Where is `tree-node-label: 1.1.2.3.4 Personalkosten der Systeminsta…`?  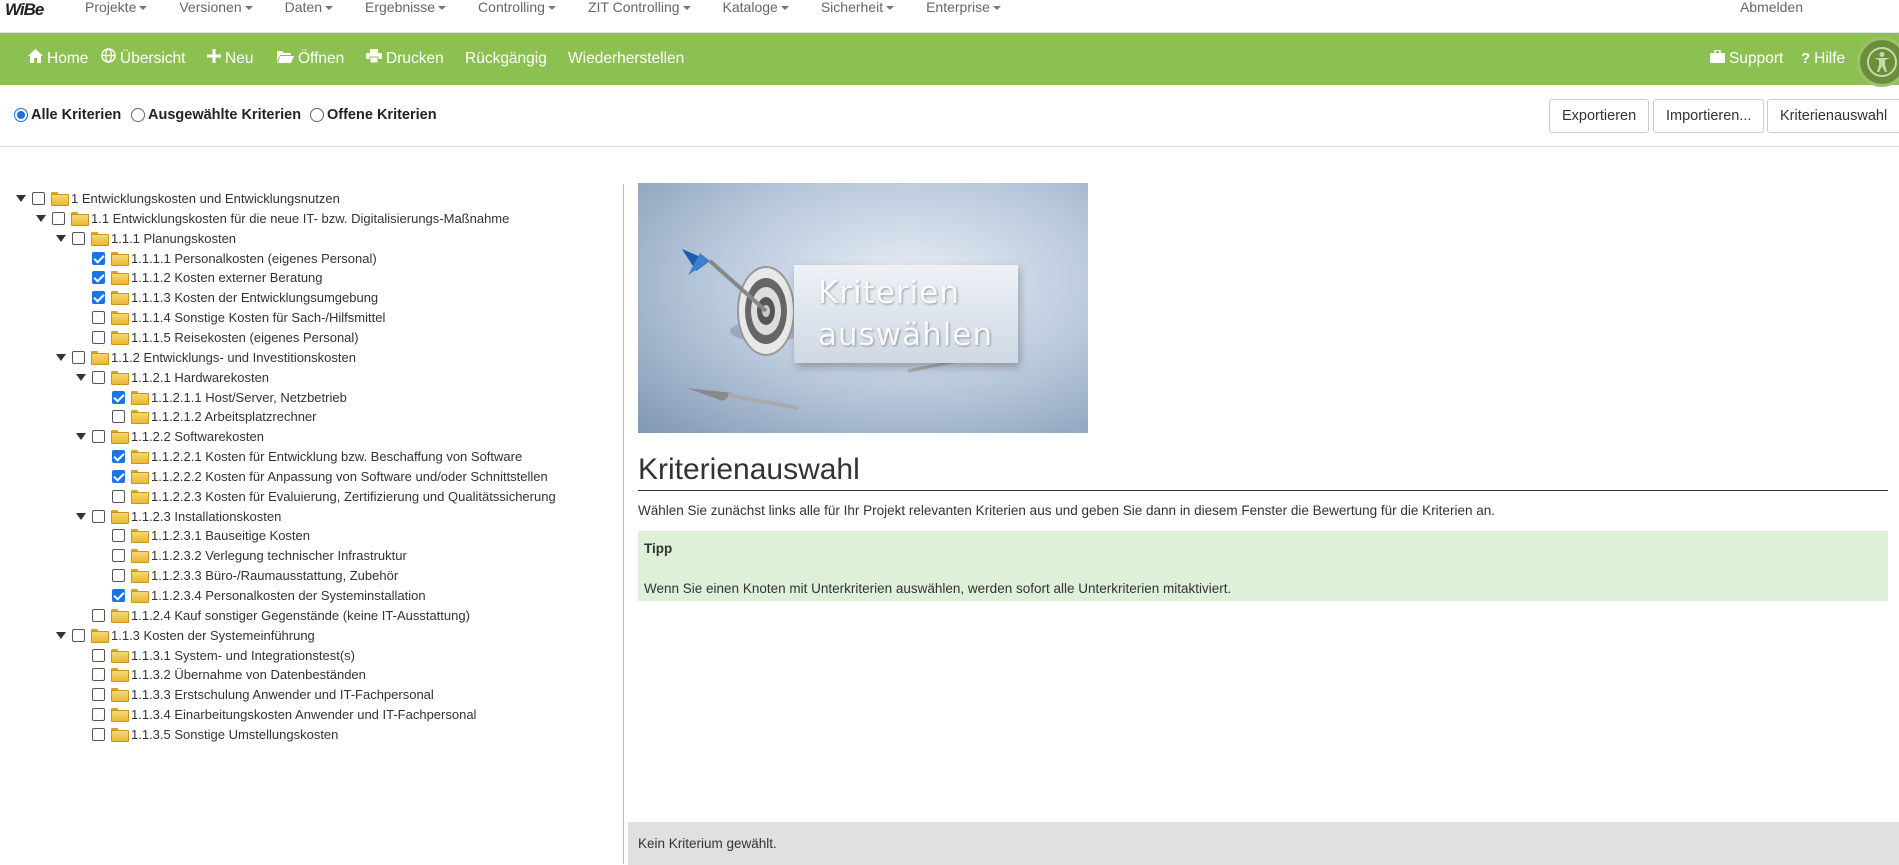 tree-node-label: 1.1.2.3.4 Personalkosten der Systeminsta… is located at coordinates (288, 595).